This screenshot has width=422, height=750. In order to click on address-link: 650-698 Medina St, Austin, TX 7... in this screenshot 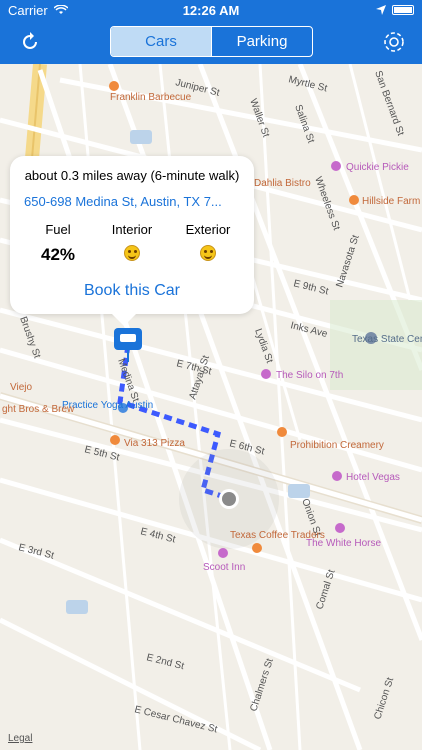, I will do `click(134, 201)`.